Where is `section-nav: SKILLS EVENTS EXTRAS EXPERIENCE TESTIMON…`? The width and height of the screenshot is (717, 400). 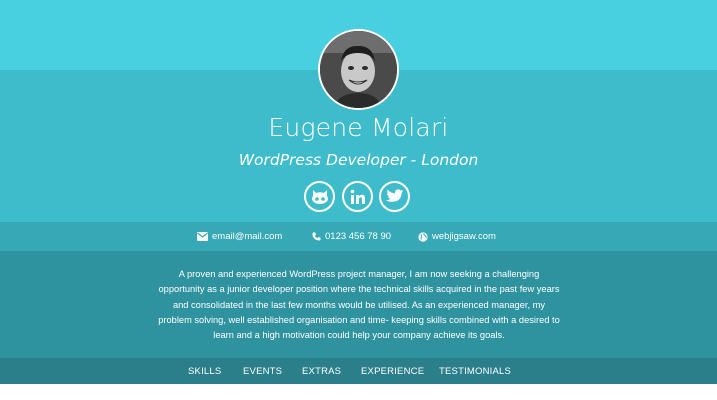 section-nav: SKILLS EVENTS EXTRAS EXPERIENCE TESTIMON… is located at coordinates (358, 371).